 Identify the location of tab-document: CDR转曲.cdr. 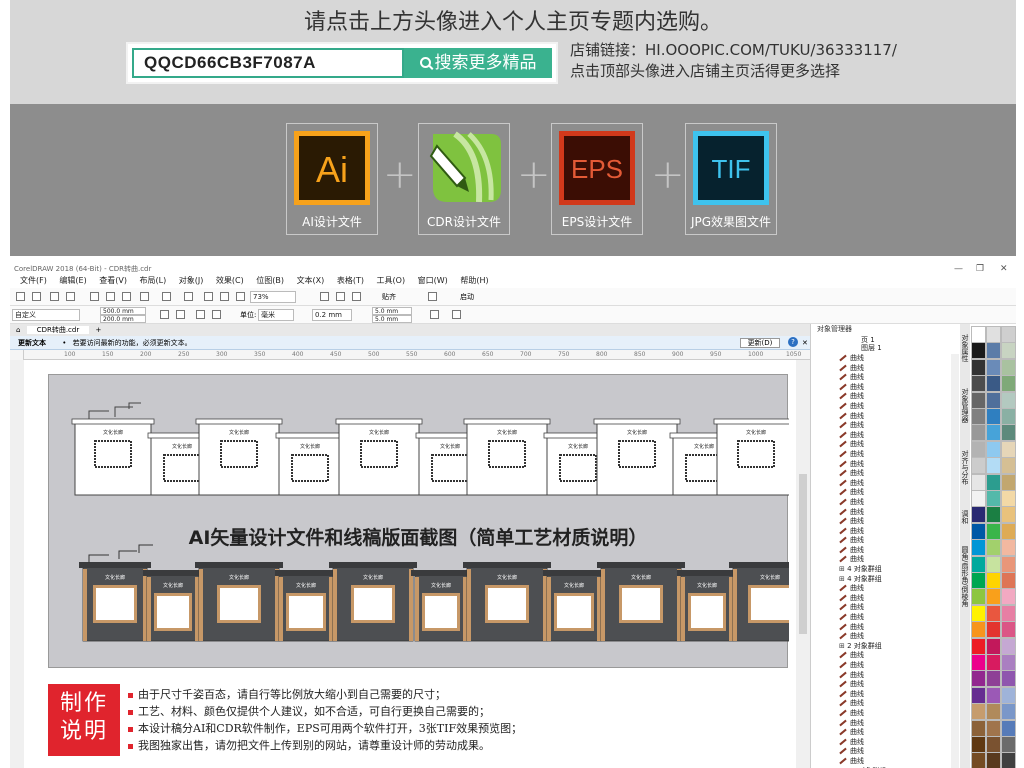
(58, 330).